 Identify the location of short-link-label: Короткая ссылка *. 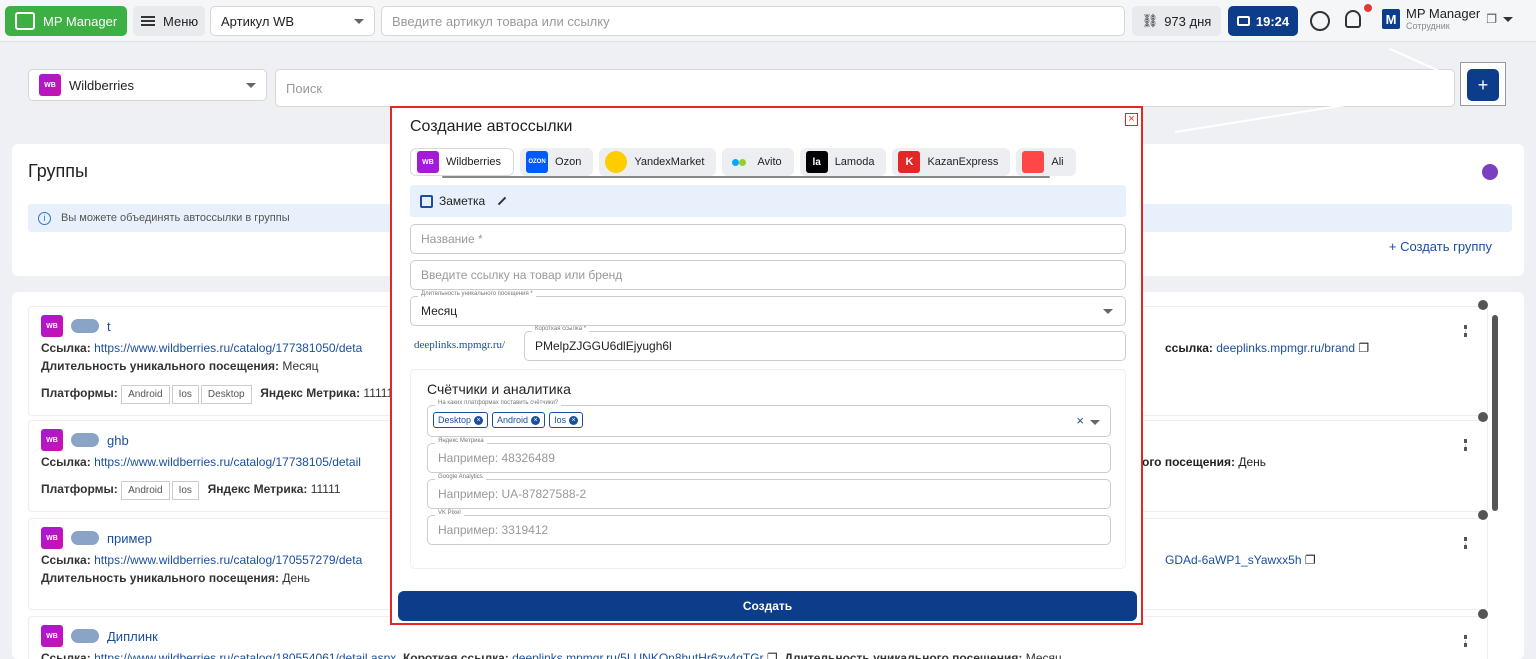
(561, 329).